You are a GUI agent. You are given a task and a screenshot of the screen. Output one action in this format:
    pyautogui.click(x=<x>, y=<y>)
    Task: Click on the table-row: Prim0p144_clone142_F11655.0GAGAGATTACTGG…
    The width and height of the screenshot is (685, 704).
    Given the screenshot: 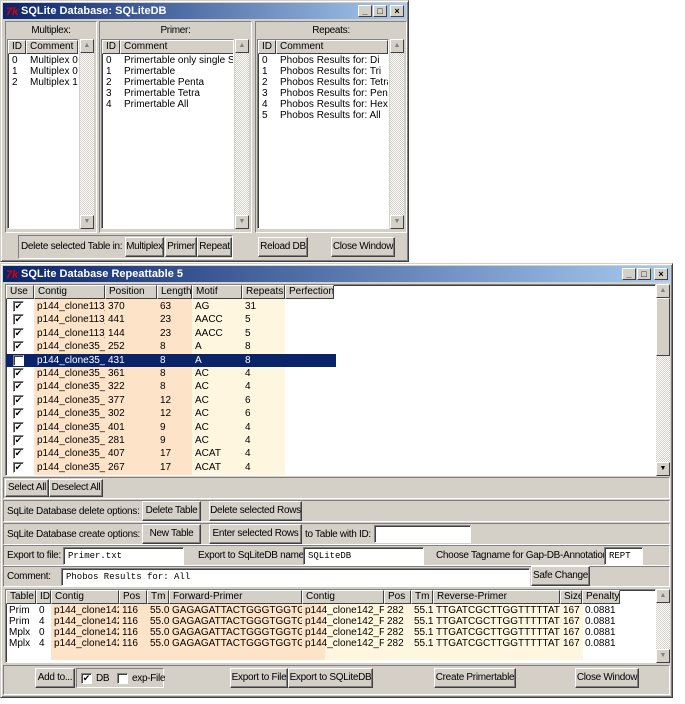 What is the action you would take?
    pyautogui.click(x=316, y=610)
    